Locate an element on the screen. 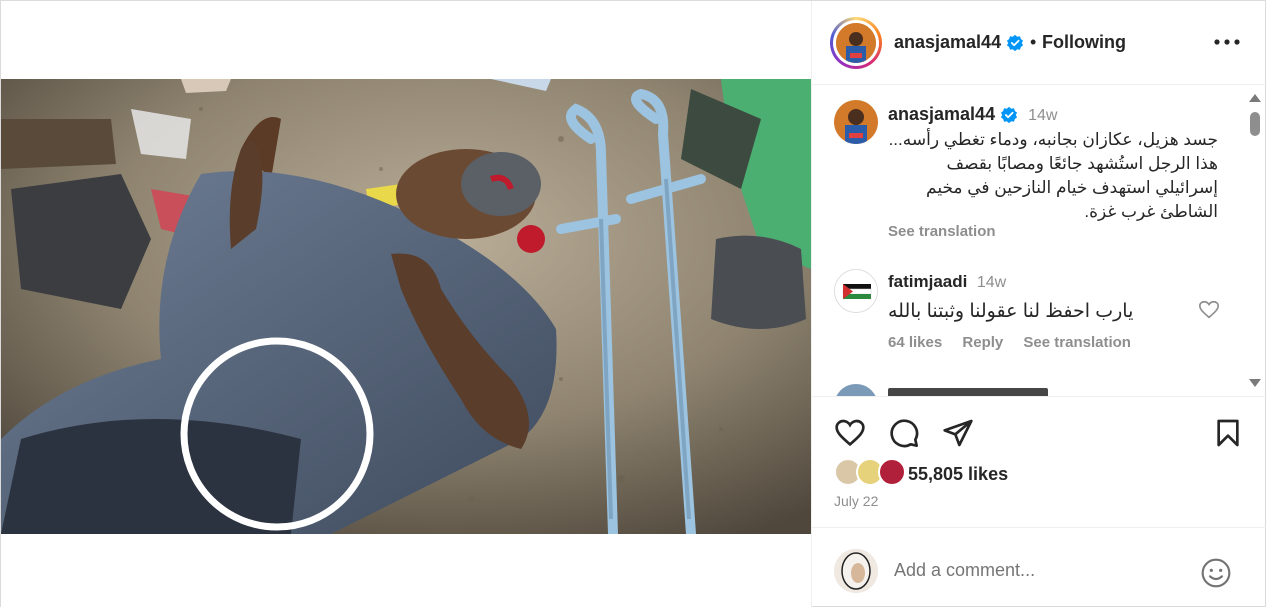  palestine-flag-avatar-icon is located at coordinates (856, 291).